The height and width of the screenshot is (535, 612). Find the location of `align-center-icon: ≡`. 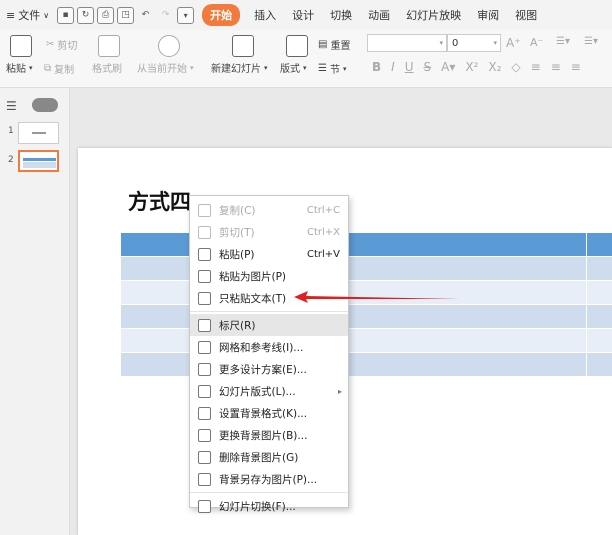

align-center-icon: ≡ is located at coordinates (556, 67).